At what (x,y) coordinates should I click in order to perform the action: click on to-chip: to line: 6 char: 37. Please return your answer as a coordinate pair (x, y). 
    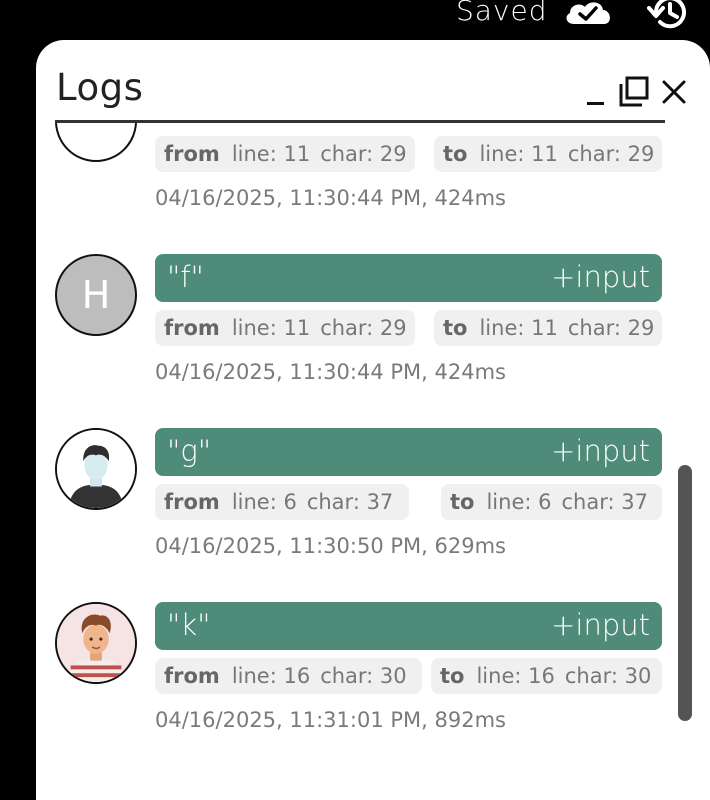
    Looking at the image, I should click on (551, 502).